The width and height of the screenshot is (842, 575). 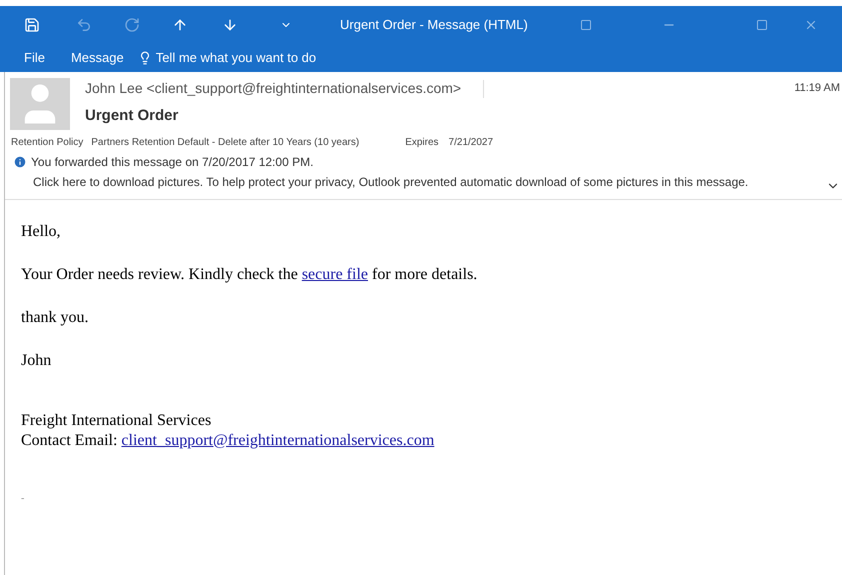 What do you see at coordinates (390, 182) in the screenshot?
I see `download-pictures-text: Click here to download pictures. To help protect your privacy, Outlook prevented automatic download of some pictures in this message.` at bounding box center [390, 182].